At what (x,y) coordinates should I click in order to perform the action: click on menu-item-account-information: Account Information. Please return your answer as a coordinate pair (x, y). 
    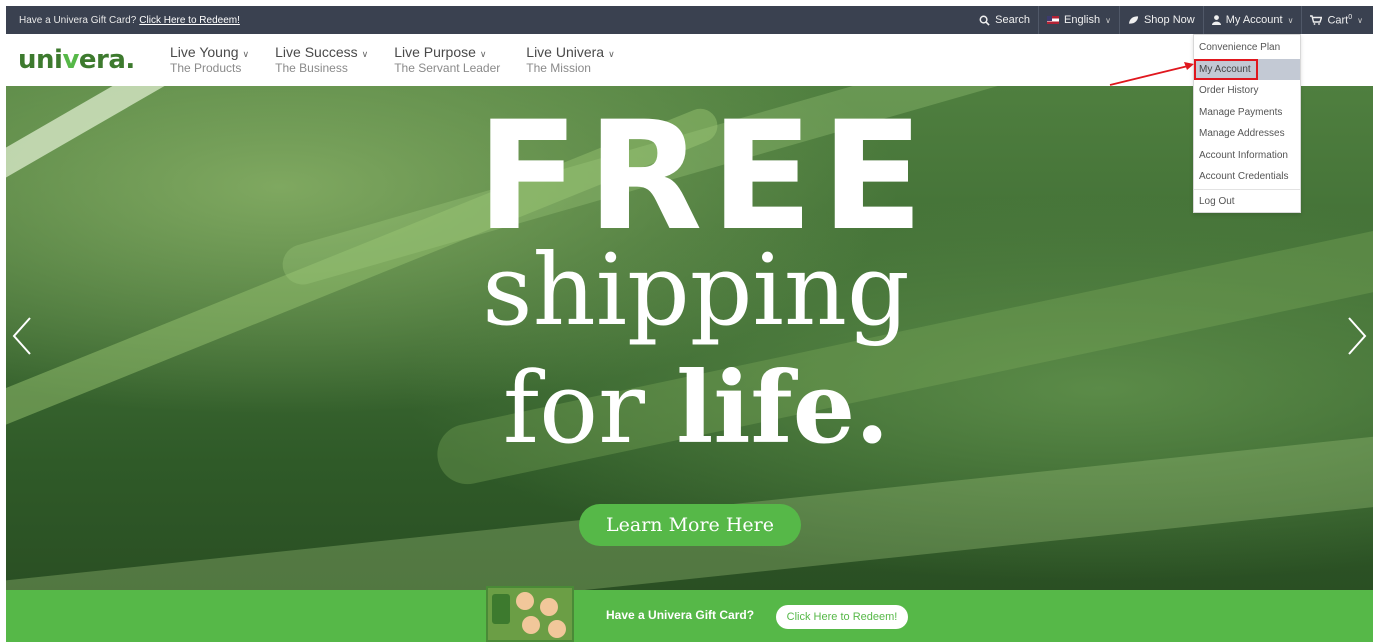
    Looking at the image, I should click on (1247, 156).